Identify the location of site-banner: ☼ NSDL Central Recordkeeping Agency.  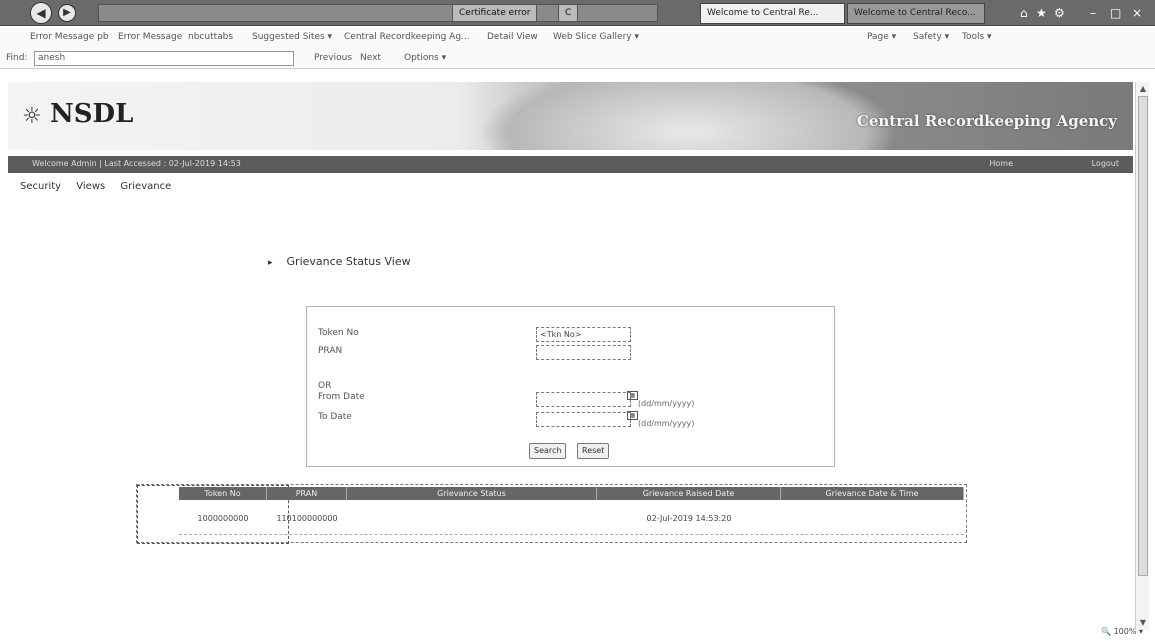
(570, 116).